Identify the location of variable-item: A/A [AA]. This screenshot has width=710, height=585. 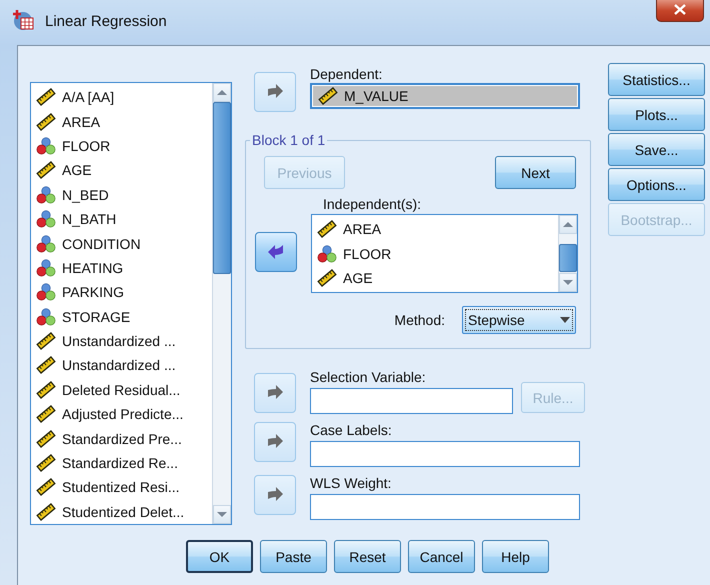
(121, 97).